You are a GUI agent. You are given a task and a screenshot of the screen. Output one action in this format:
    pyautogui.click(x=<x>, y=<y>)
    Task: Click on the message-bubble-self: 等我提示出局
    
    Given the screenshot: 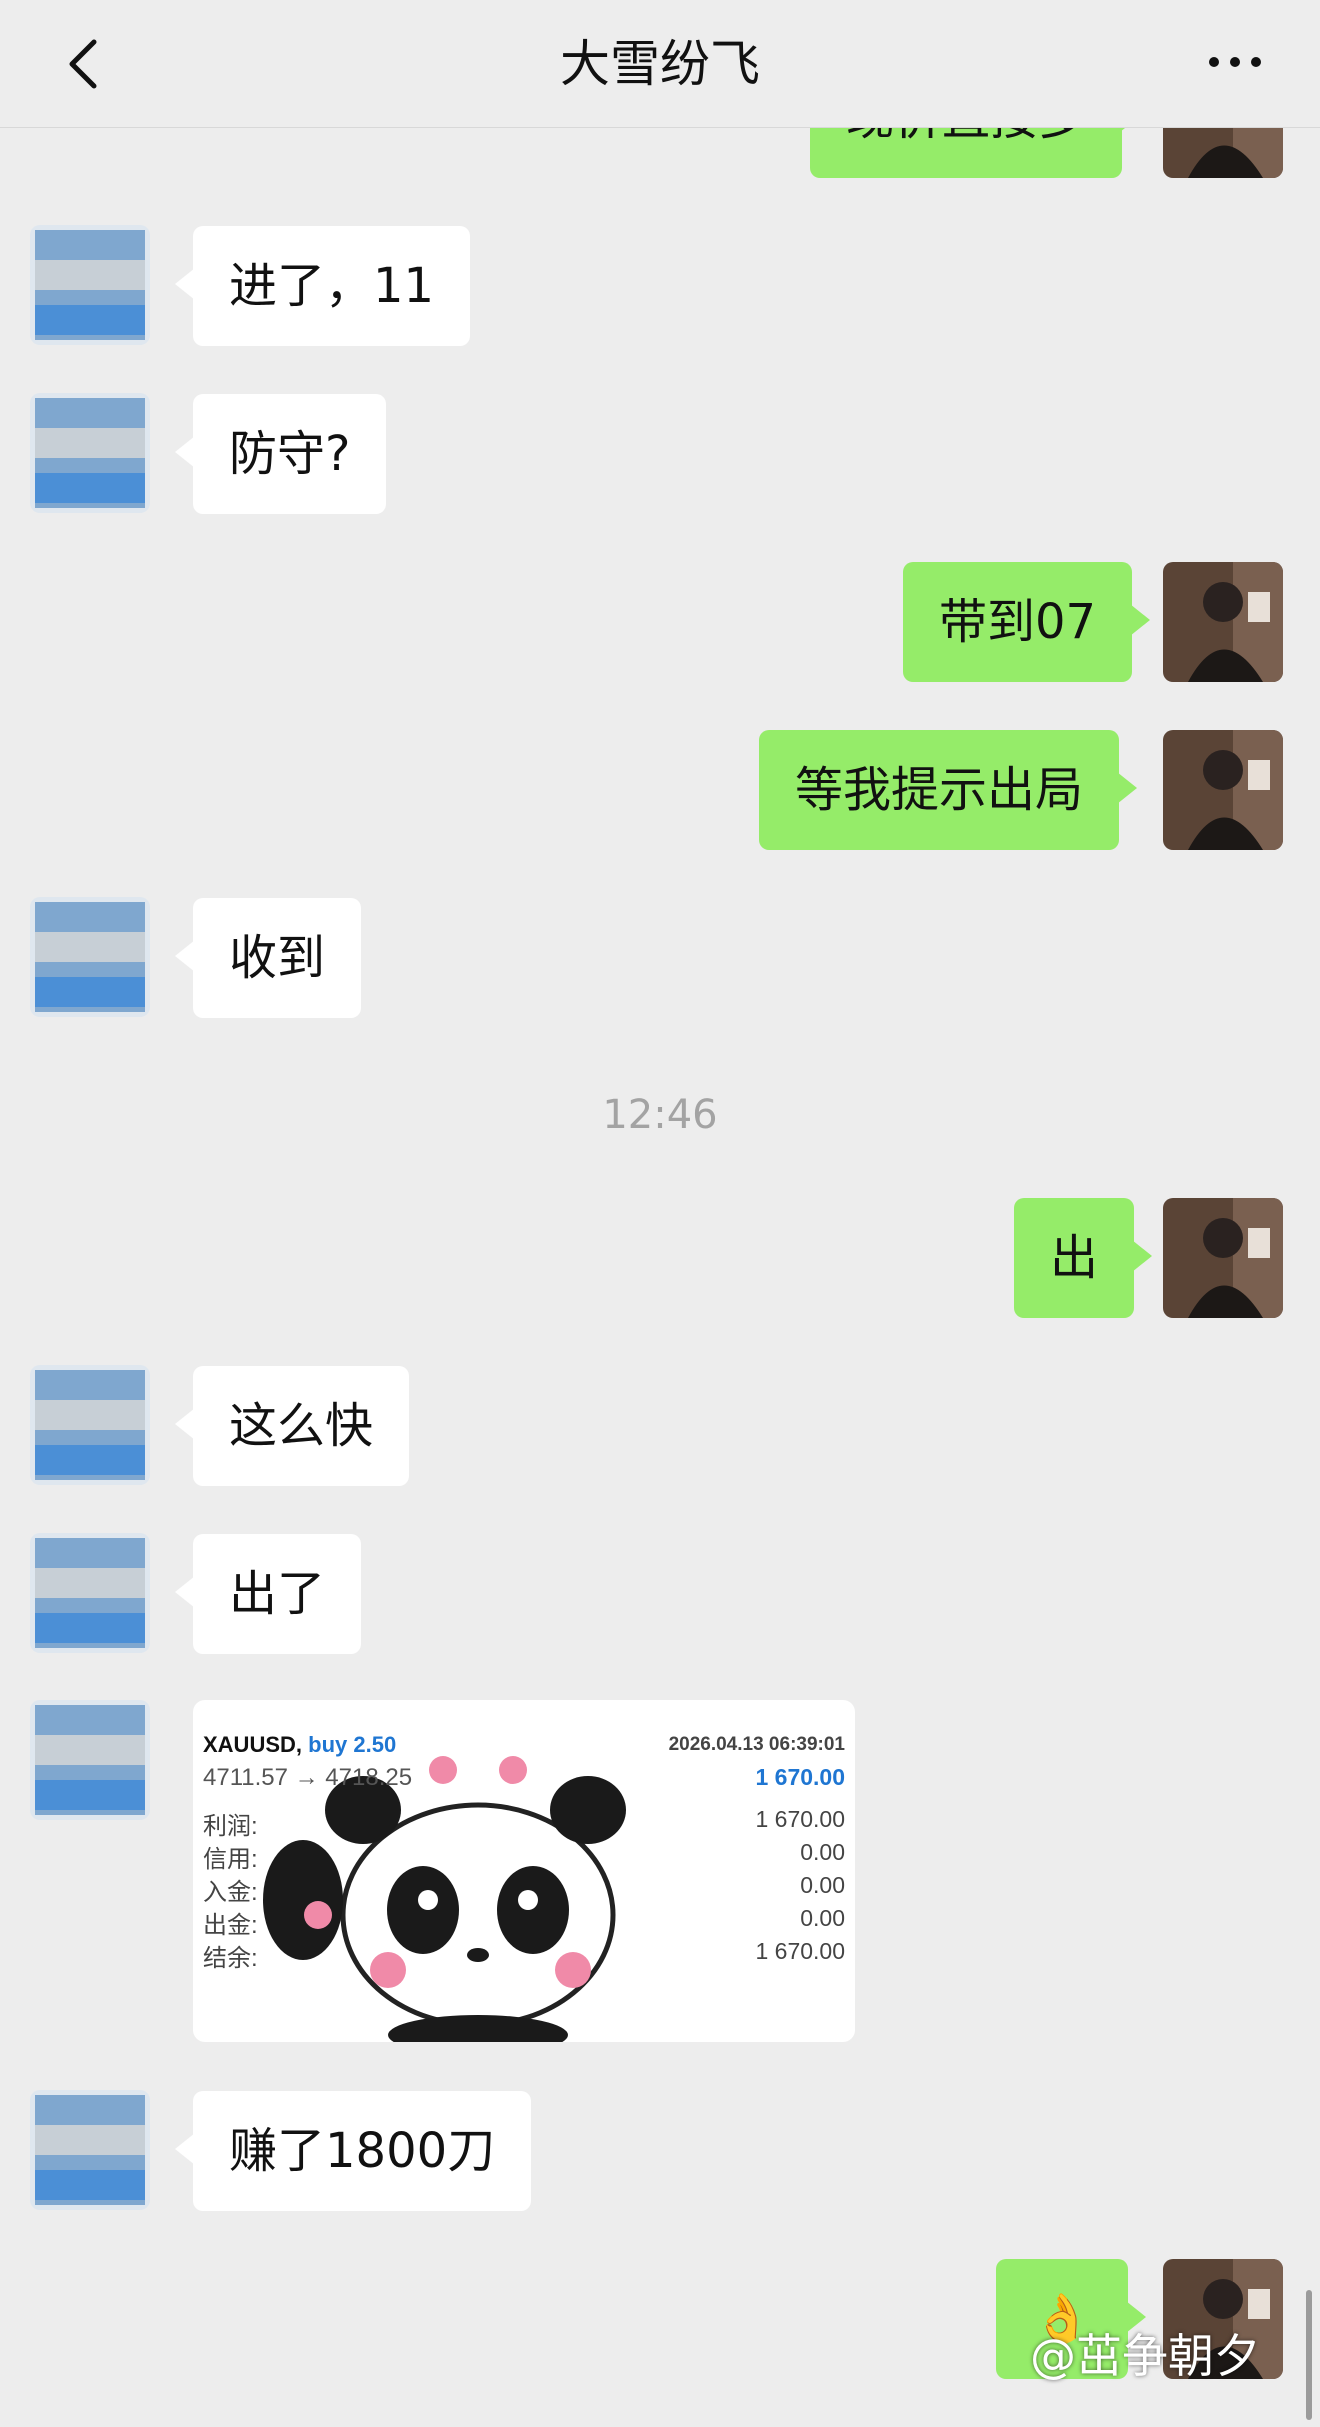 What is the action you would take?
    pyautogui.click(x=948, y=790)
    